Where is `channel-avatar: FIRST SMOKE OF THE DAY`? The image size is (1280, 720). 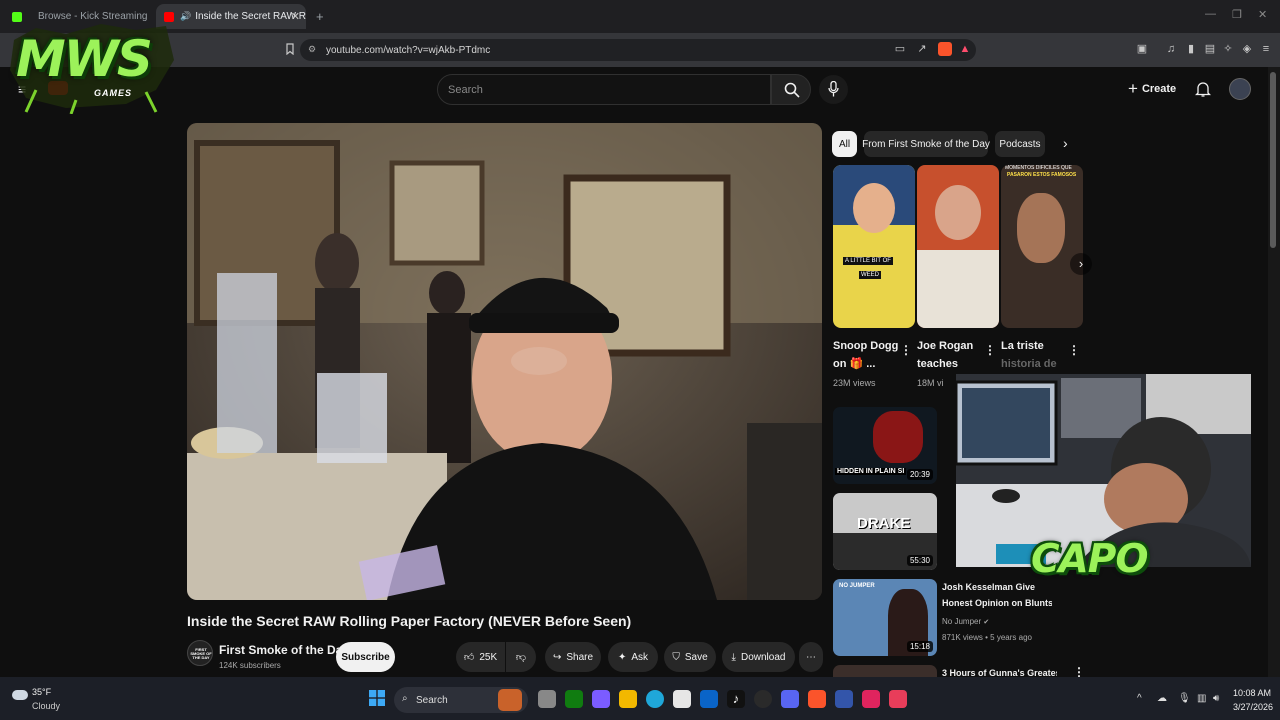
channel-avatar: FIRST SMOKE OF THE DAY is located at coordinates (200, 653).